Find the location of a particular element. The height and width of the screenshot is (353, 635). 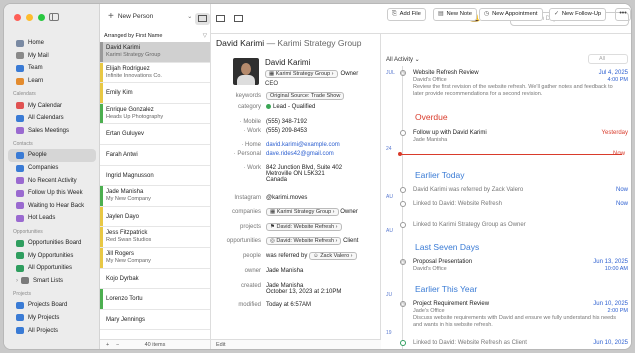

list-item: Emily Kim is located at coordinates (155, 93).